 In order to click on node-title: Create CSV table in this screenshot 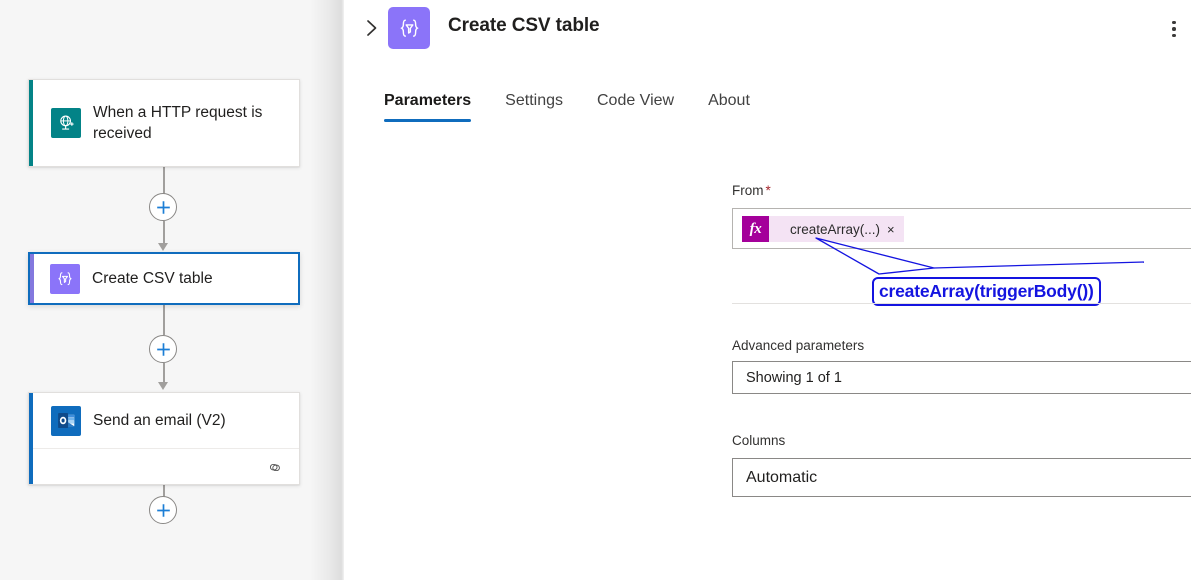, I will do `click(152, 278)`.